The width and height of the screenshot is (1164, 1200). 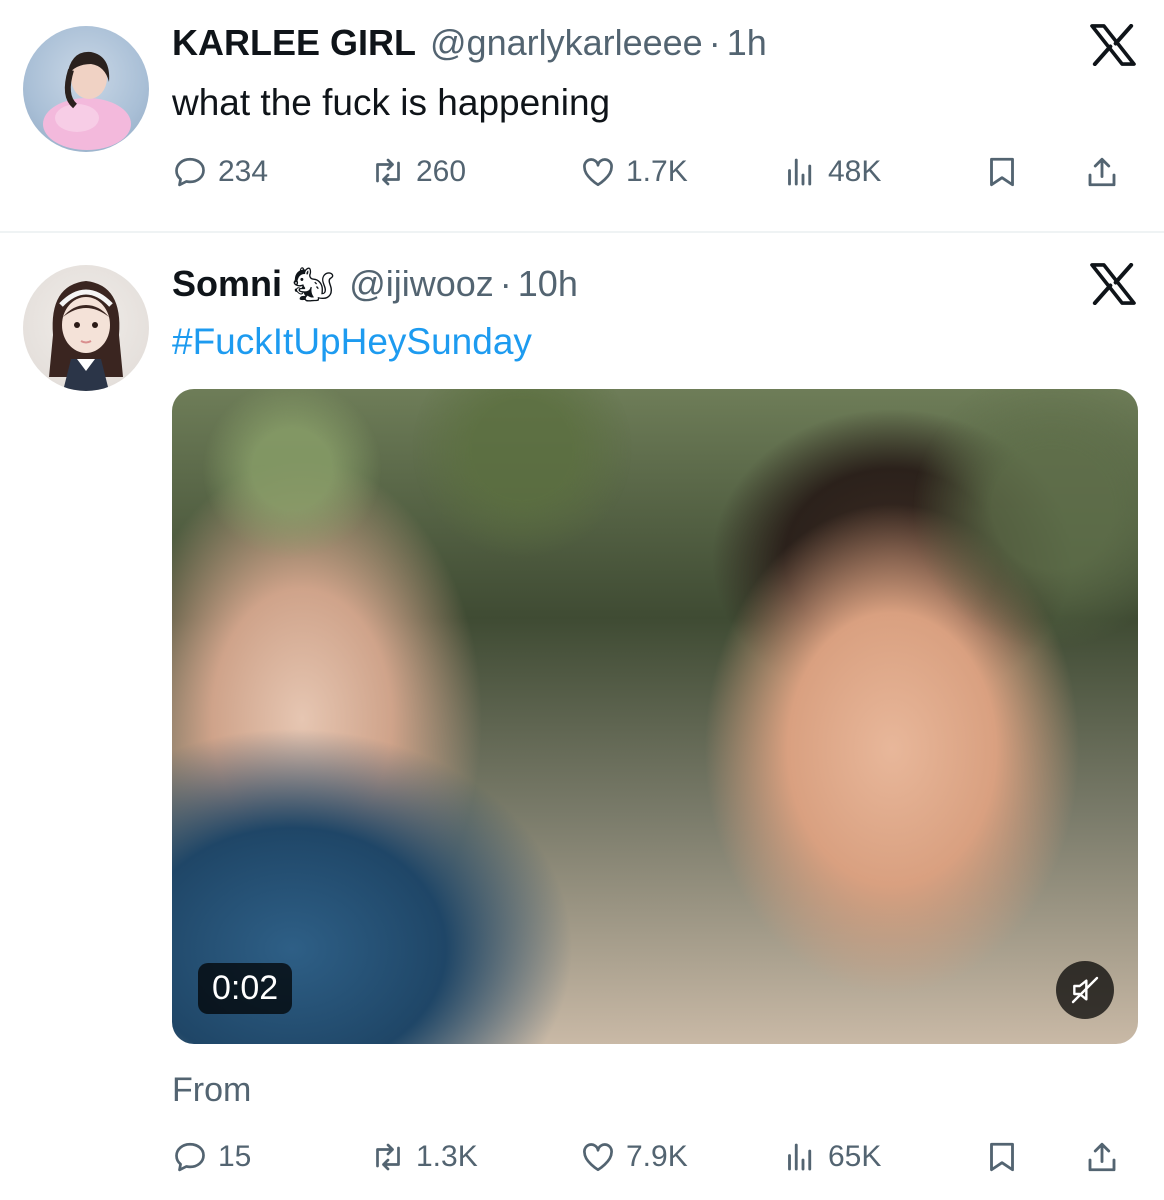 I want to click on like-count: 7.9K, so click(x=657, y=1156).